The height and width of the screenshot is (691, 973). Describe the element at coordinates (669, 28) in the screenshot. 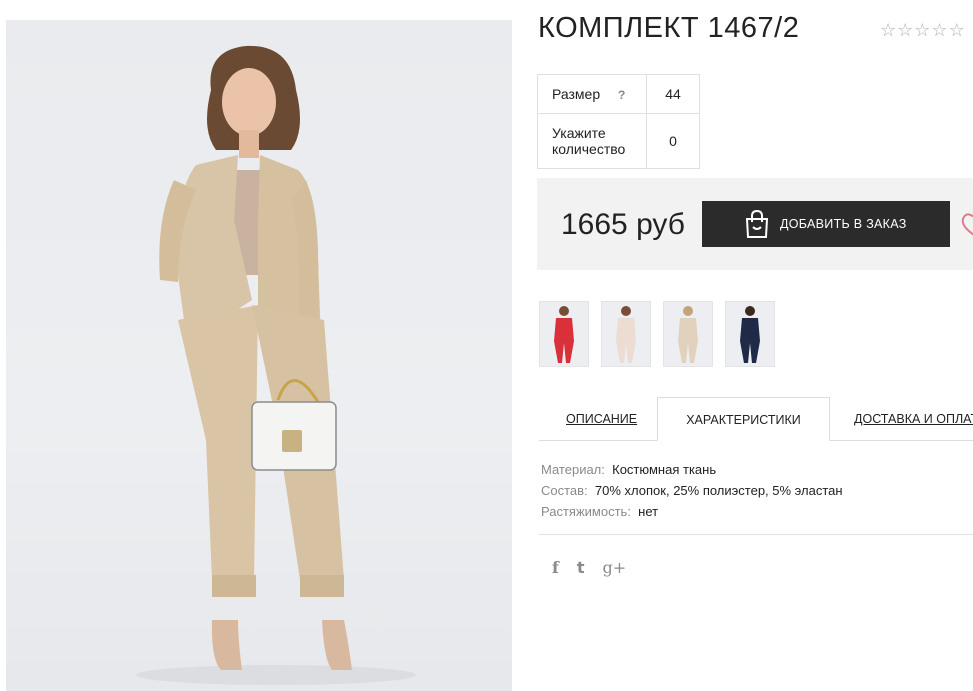

I see `product-title: КОМПЛЕКТ 1467/2` at that location.